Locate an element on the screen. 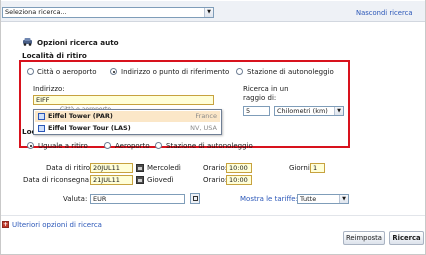 This screenshot has width=426, height=255. return-time-label: Orario: is located at coordinates (215, 180).